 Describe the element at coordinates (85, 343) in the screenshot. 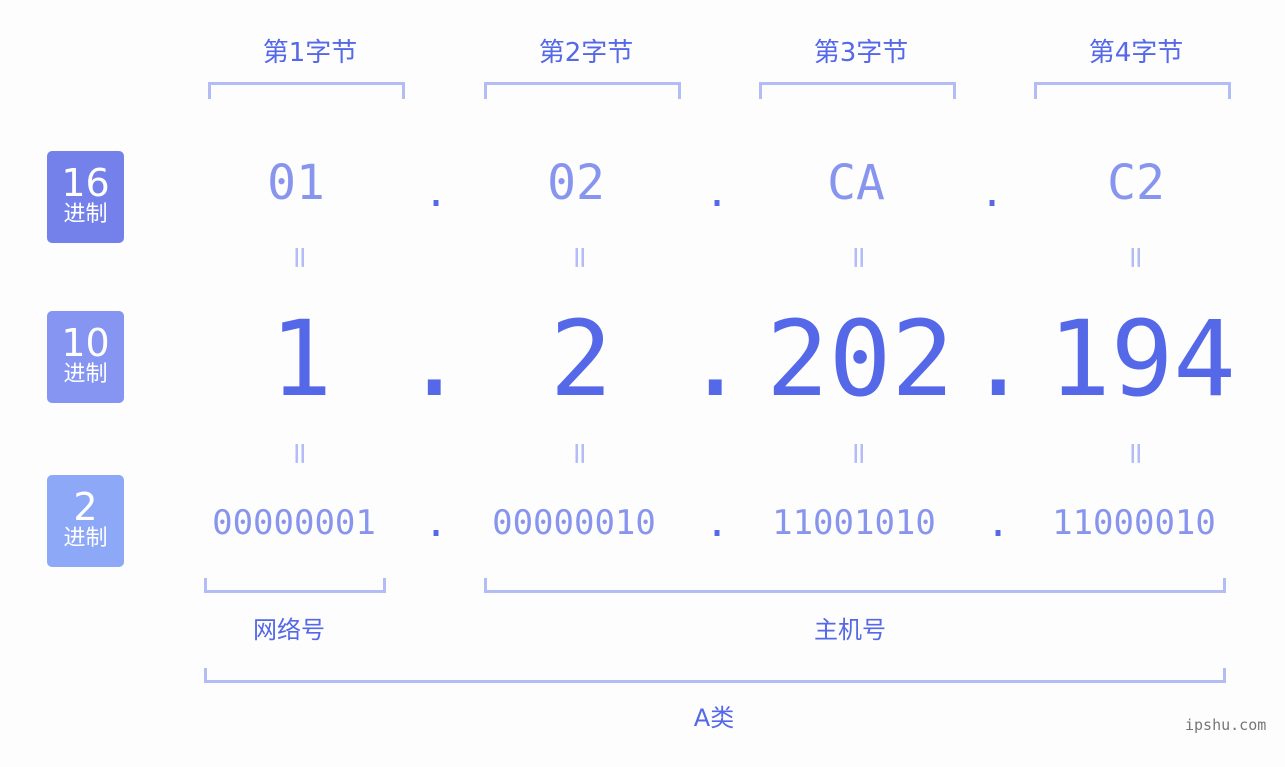

I see `badge-decimal-number: 10` at that location.